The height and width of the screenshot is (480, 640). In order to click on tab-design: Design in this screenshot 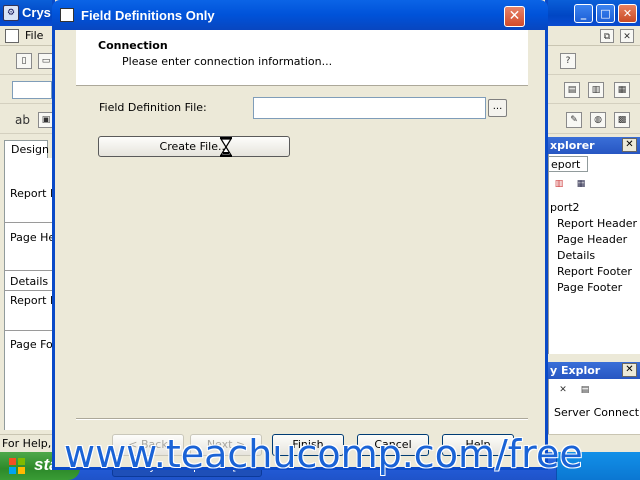, I will do `click(26, 149)`.